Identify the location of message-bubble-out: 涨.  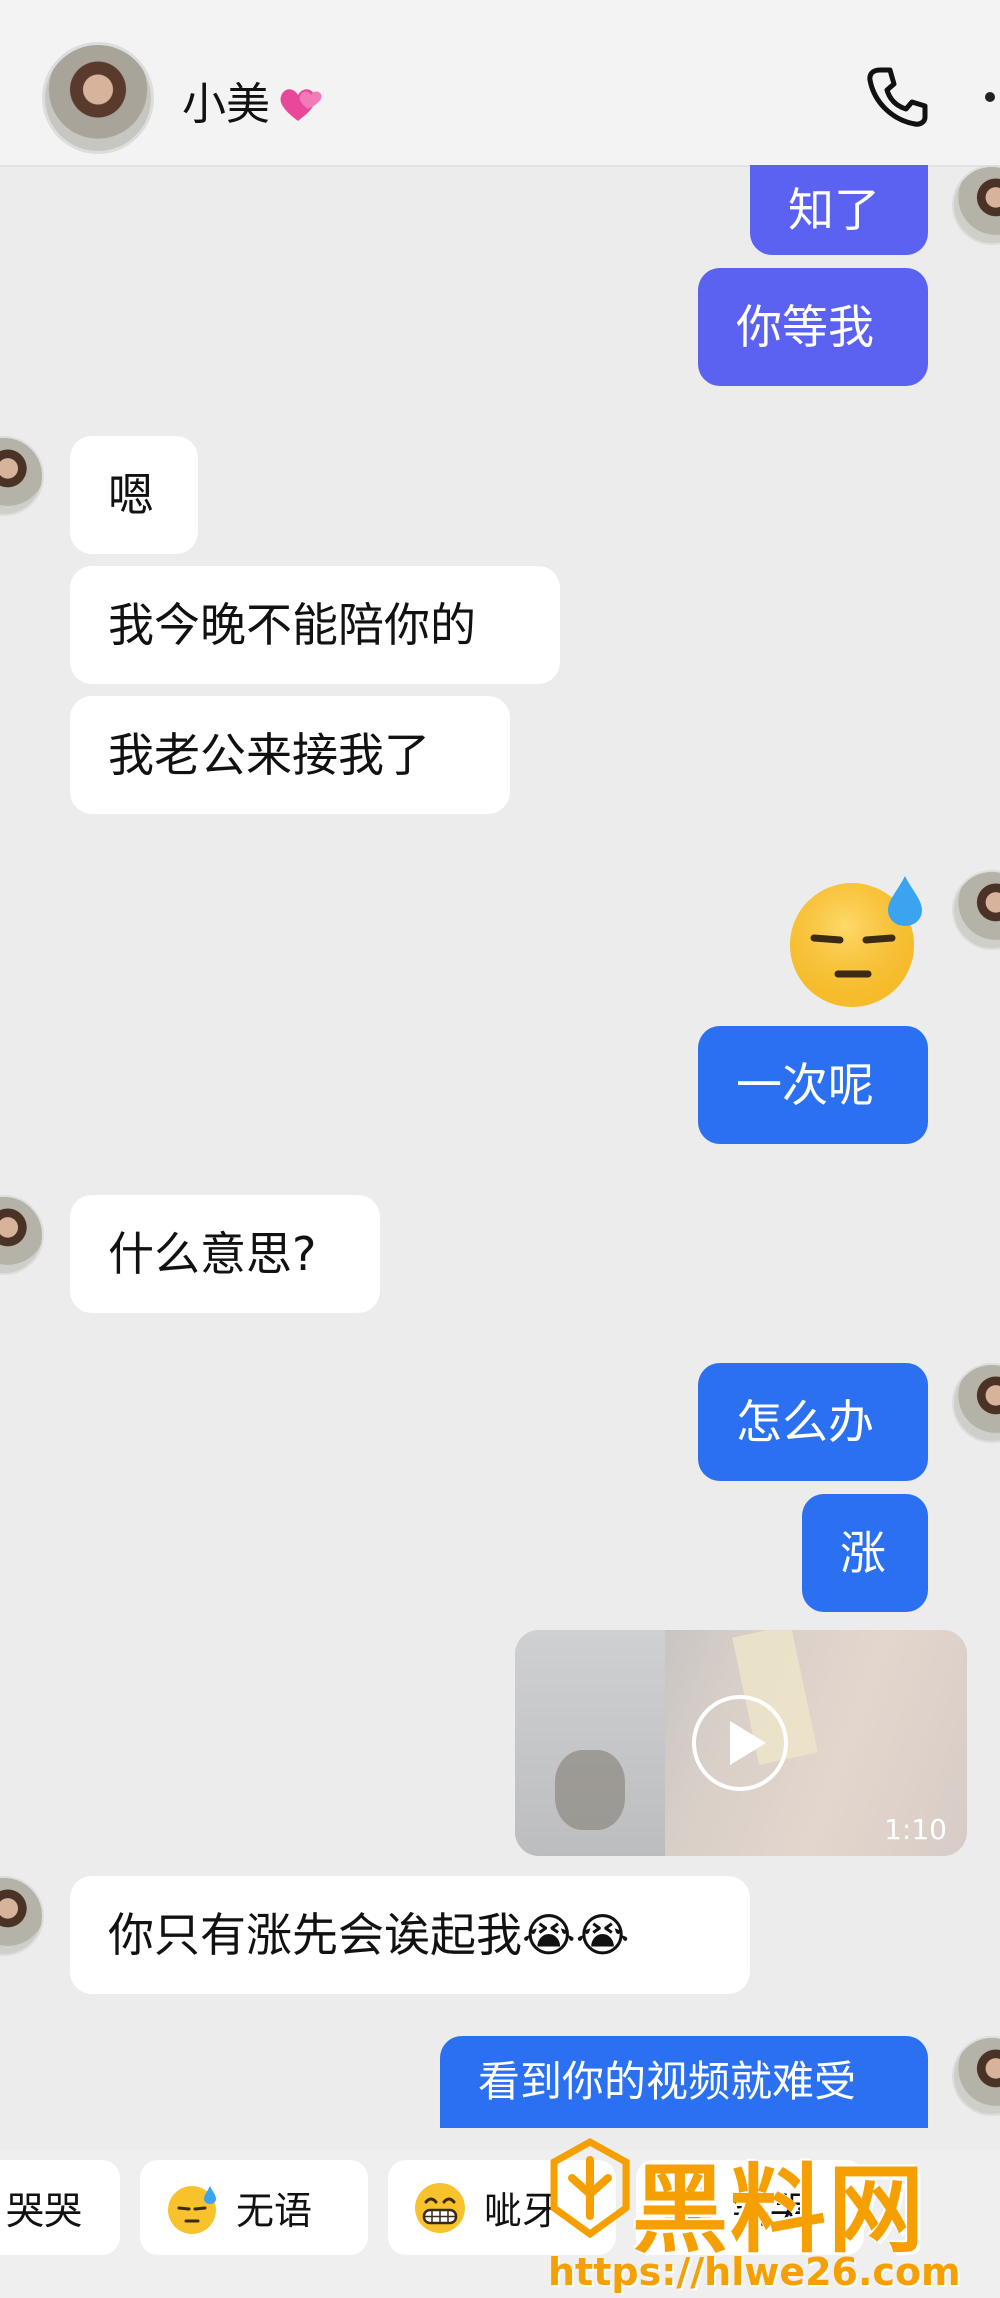
(865, 1553).